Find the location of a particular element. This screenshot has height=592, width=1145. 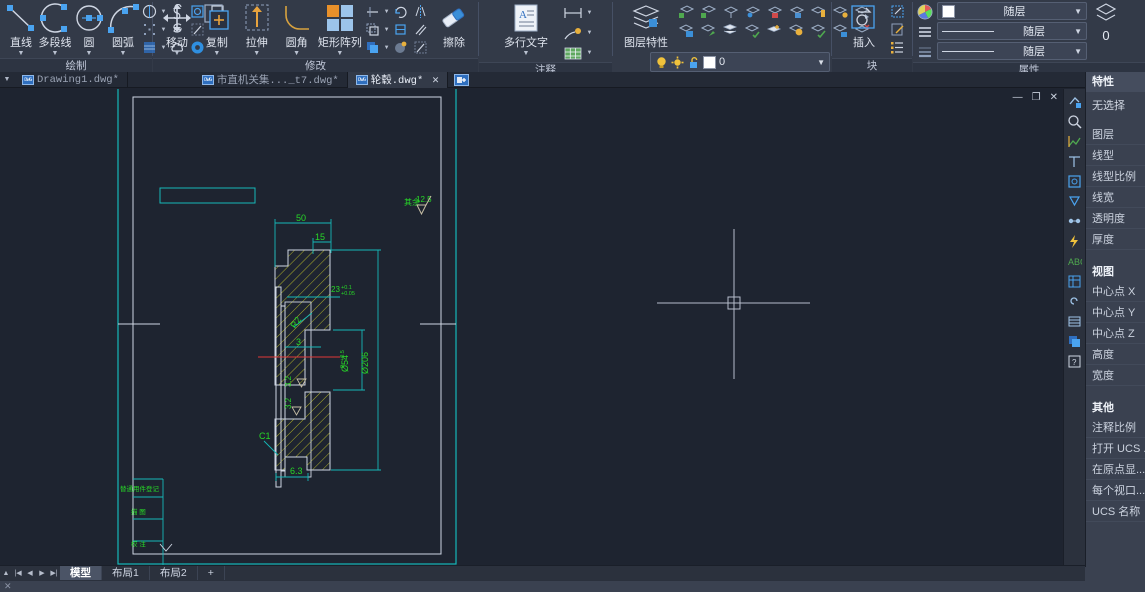

zoom-icon is located at coordinates (1075, 121).